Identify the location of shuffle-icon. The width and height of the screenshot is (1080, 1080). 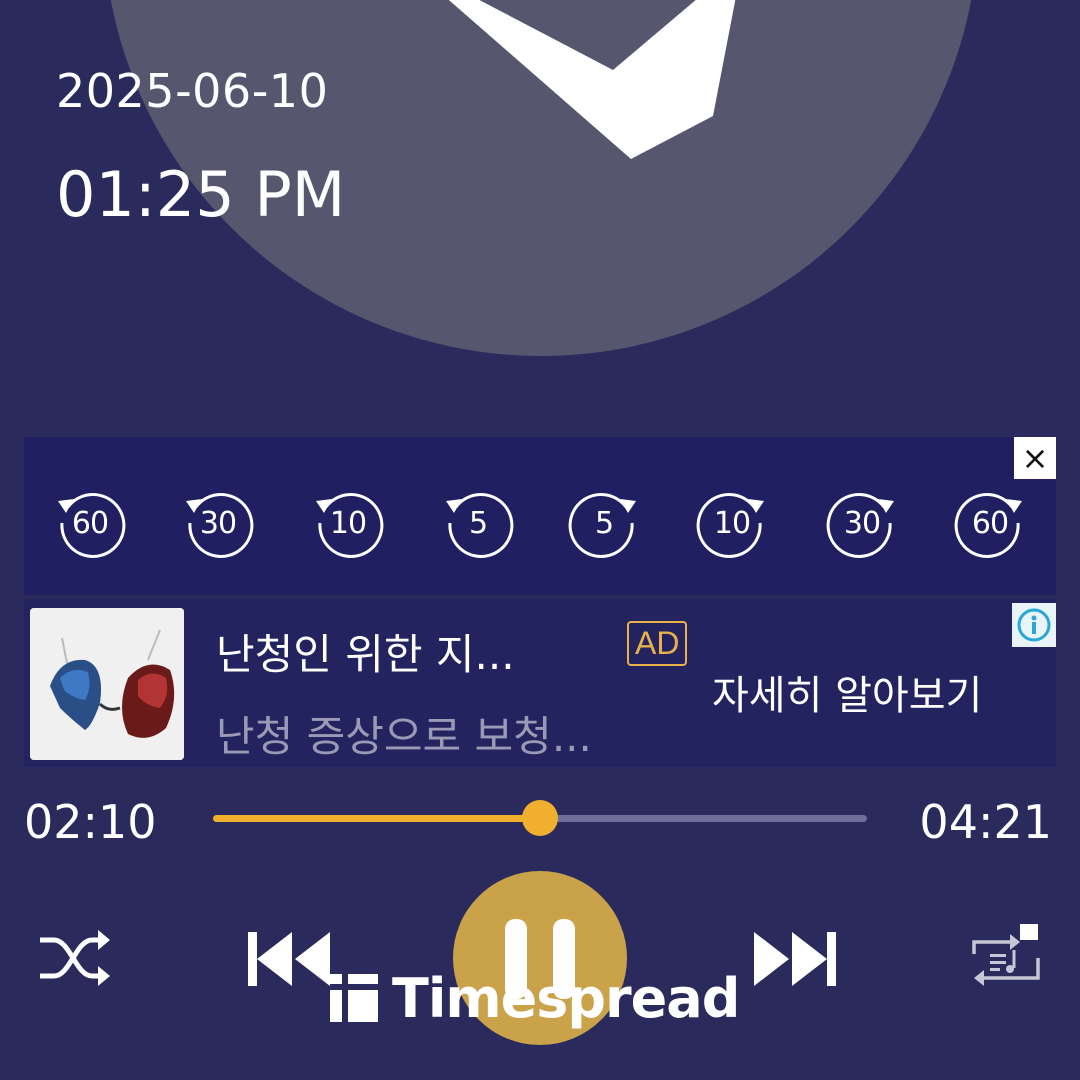
(75, 958).